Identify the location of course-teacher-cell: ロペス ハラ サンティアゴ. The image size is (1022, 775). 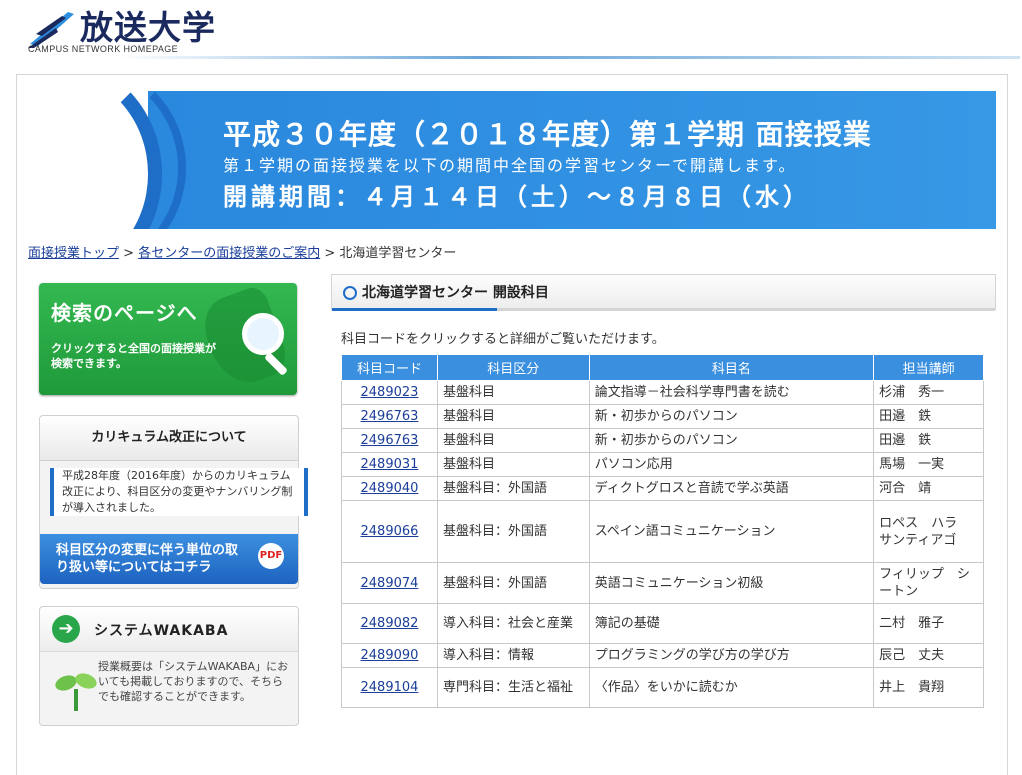
(928, 531).